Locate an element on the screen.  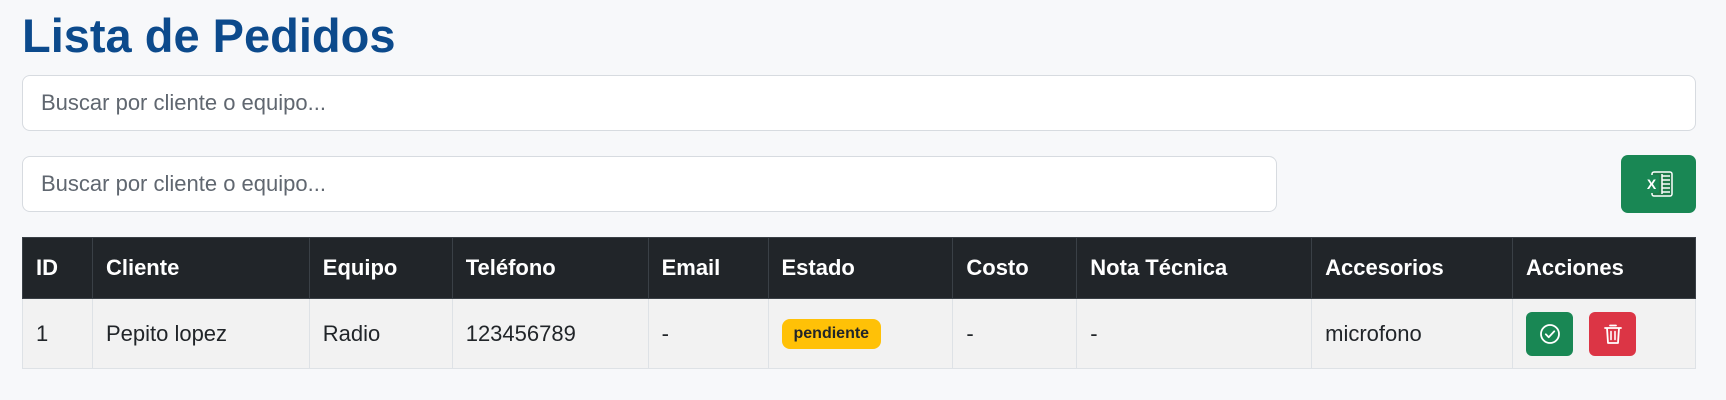
page-title: Lista de Pedidos is located at coordinates (209, 35).